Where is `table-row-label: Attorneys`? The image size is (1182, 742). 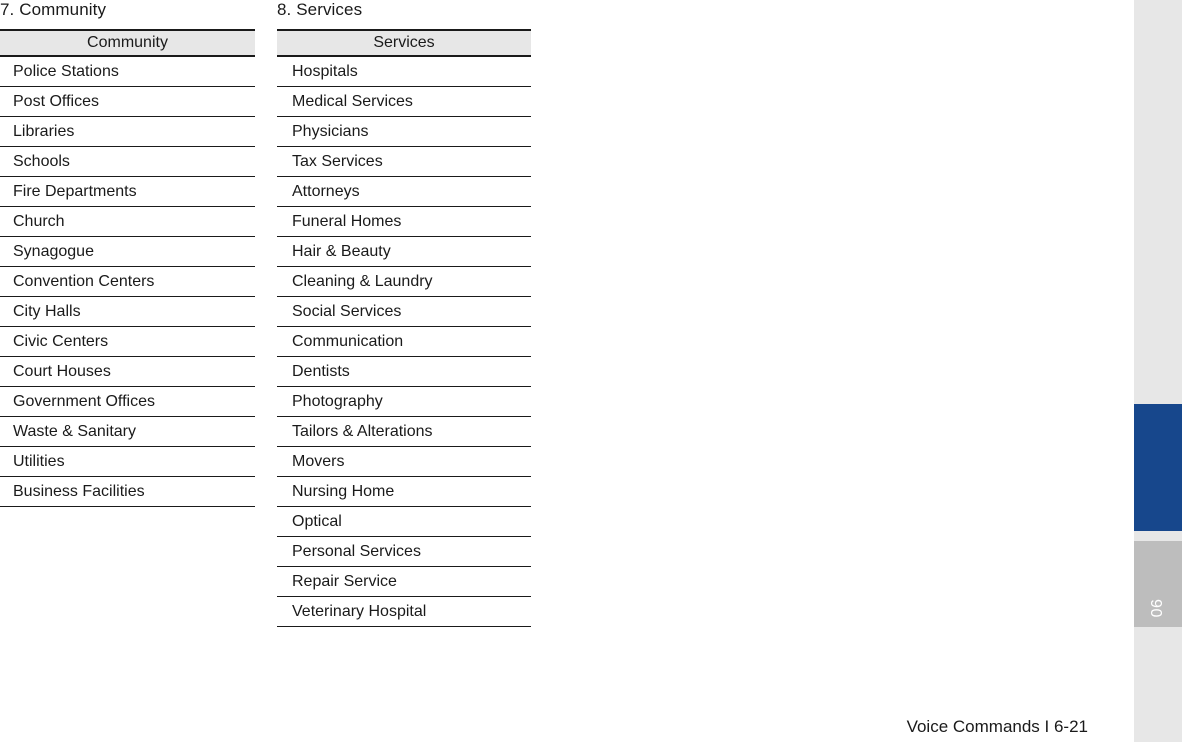 table-row-label: Attorneys is located at coordinates (326, 191).